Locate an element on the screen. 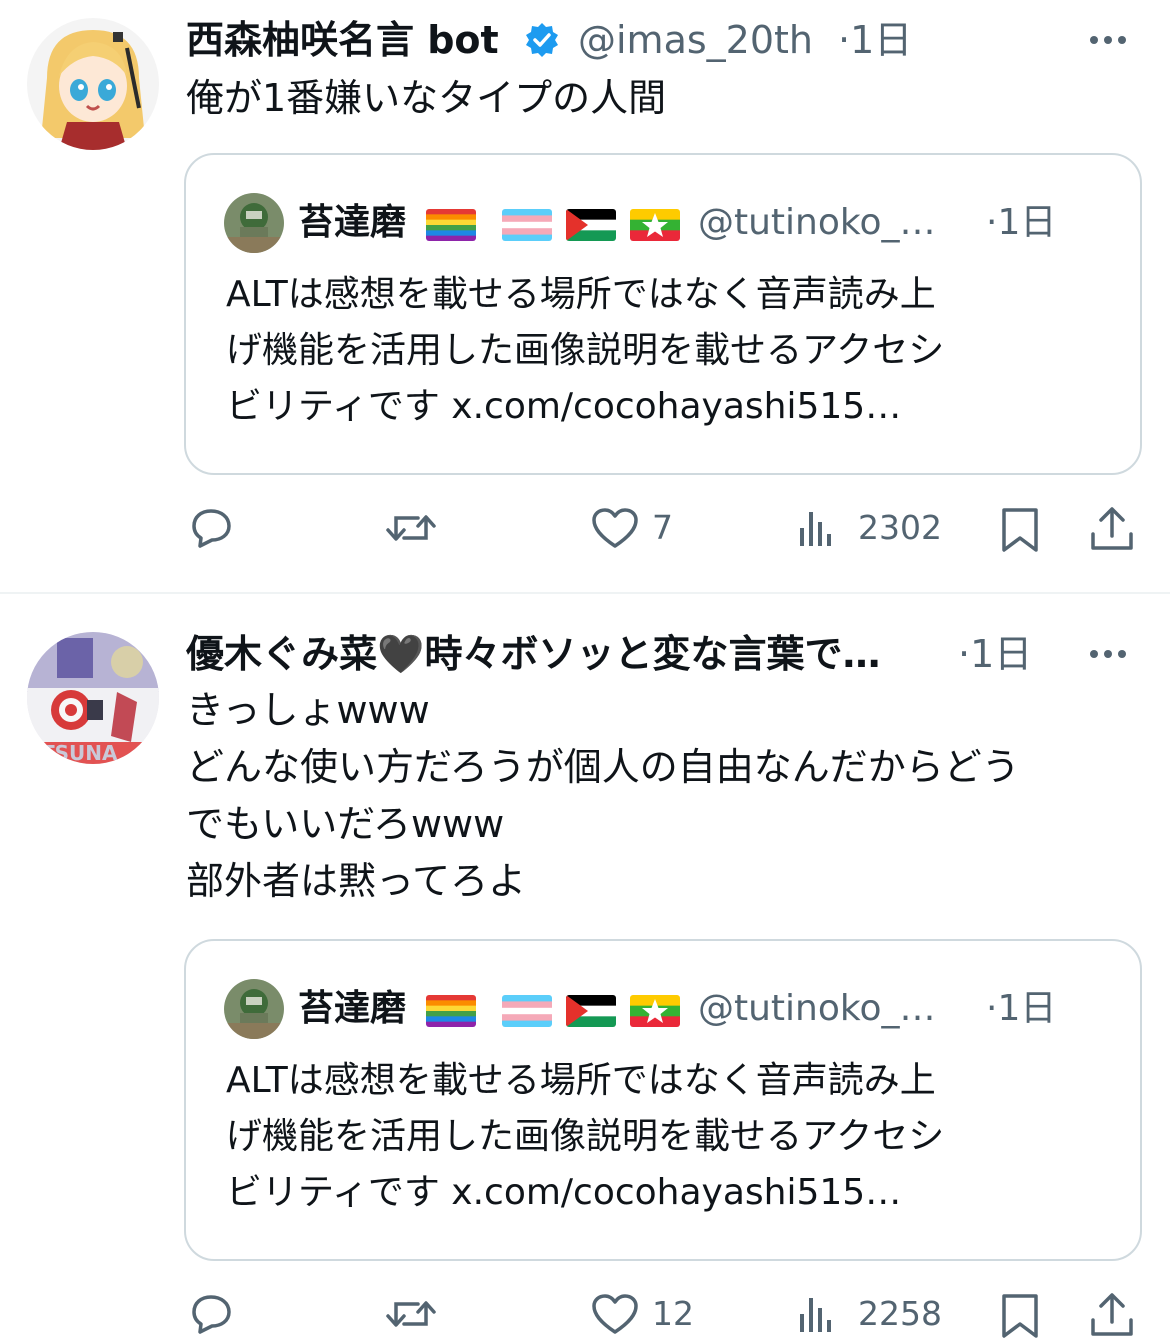  verified-badge-icon is located at coordinates (542, 40).